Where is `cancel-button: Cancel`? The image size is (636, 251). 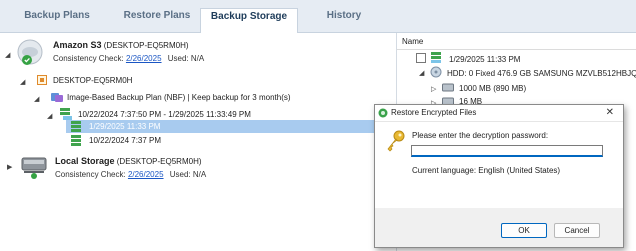 cancel-button: Cancel is located at coordinates (577, 230).